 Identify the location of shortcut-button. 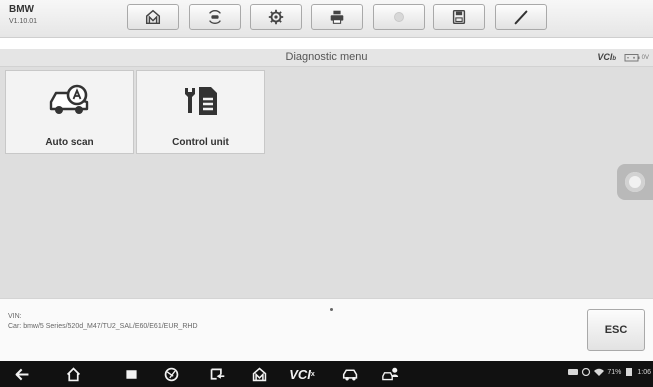
(217, 374).